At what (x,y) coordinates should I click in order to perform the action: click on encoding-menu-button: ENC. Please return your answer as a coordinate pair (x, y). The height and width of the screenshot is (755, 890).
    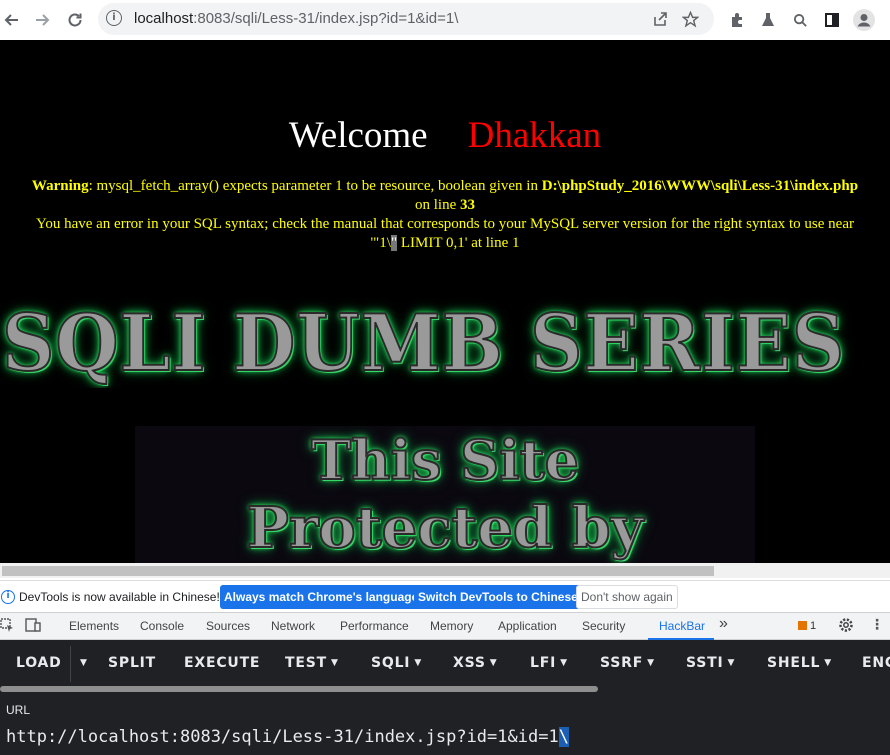
    Looking at the image, I should click on (876, 663).